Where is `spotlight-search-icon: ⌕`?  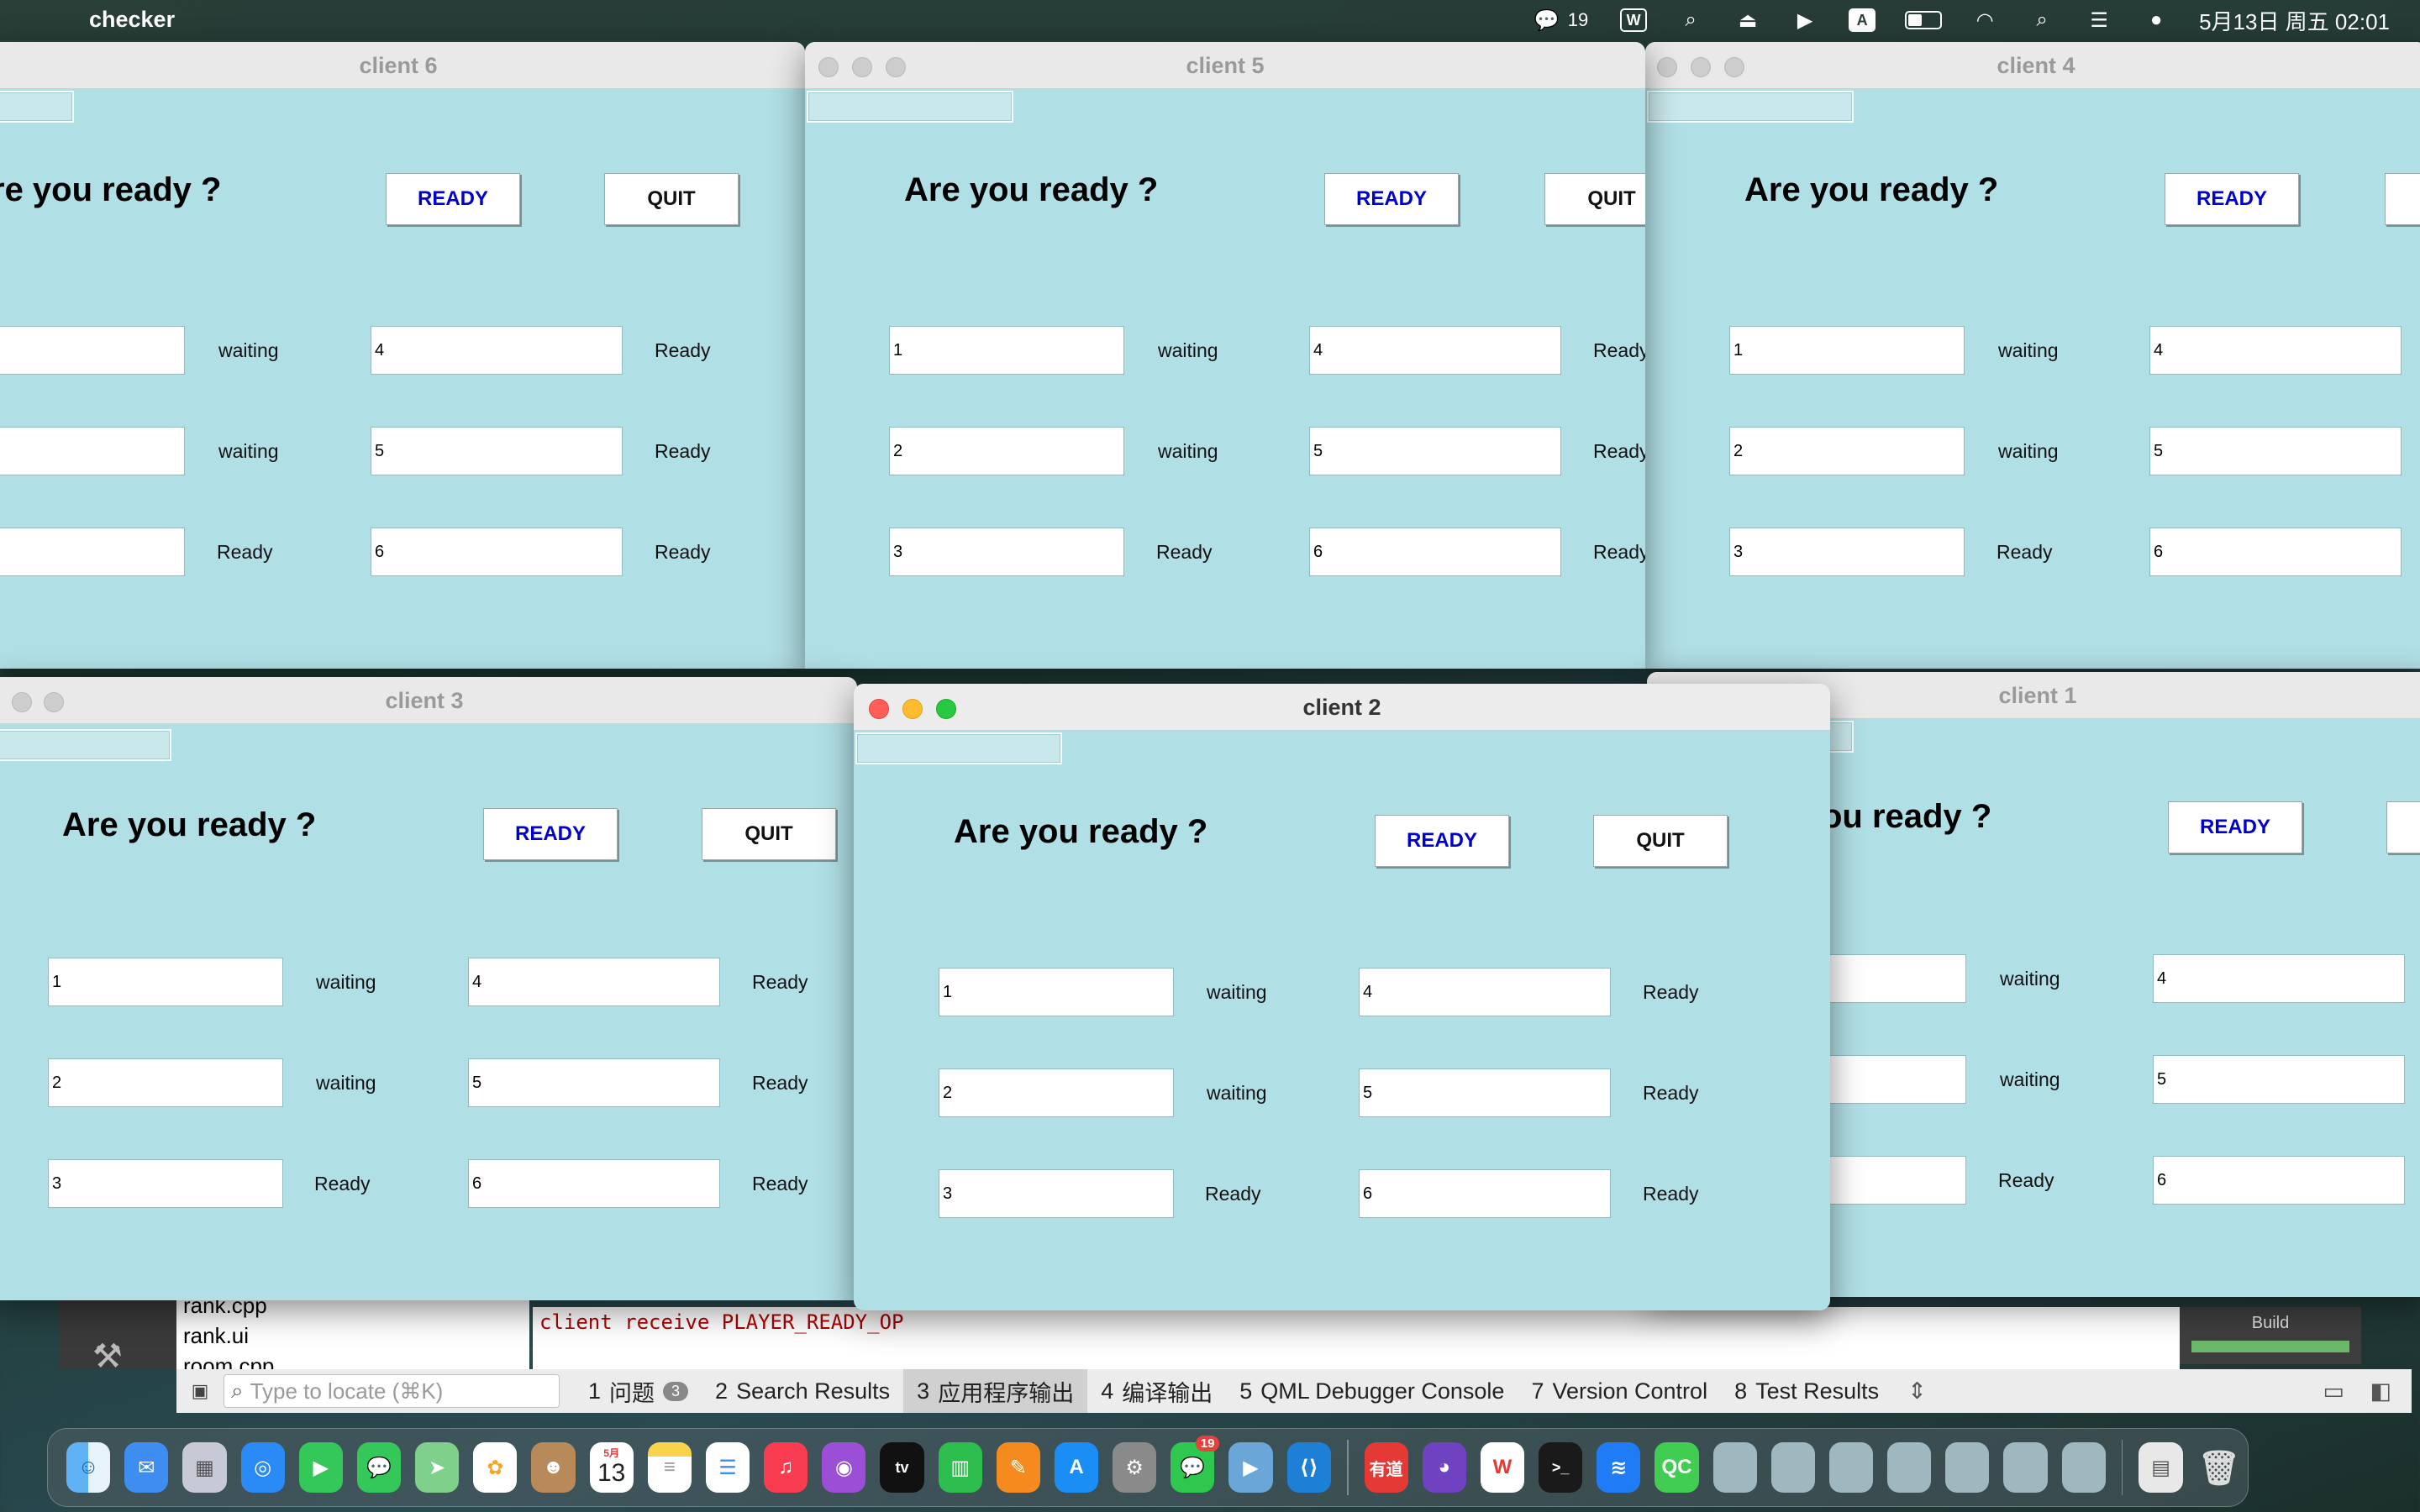 spotlight-search-icon: ⌕ is located at coordinates (2042, 20).